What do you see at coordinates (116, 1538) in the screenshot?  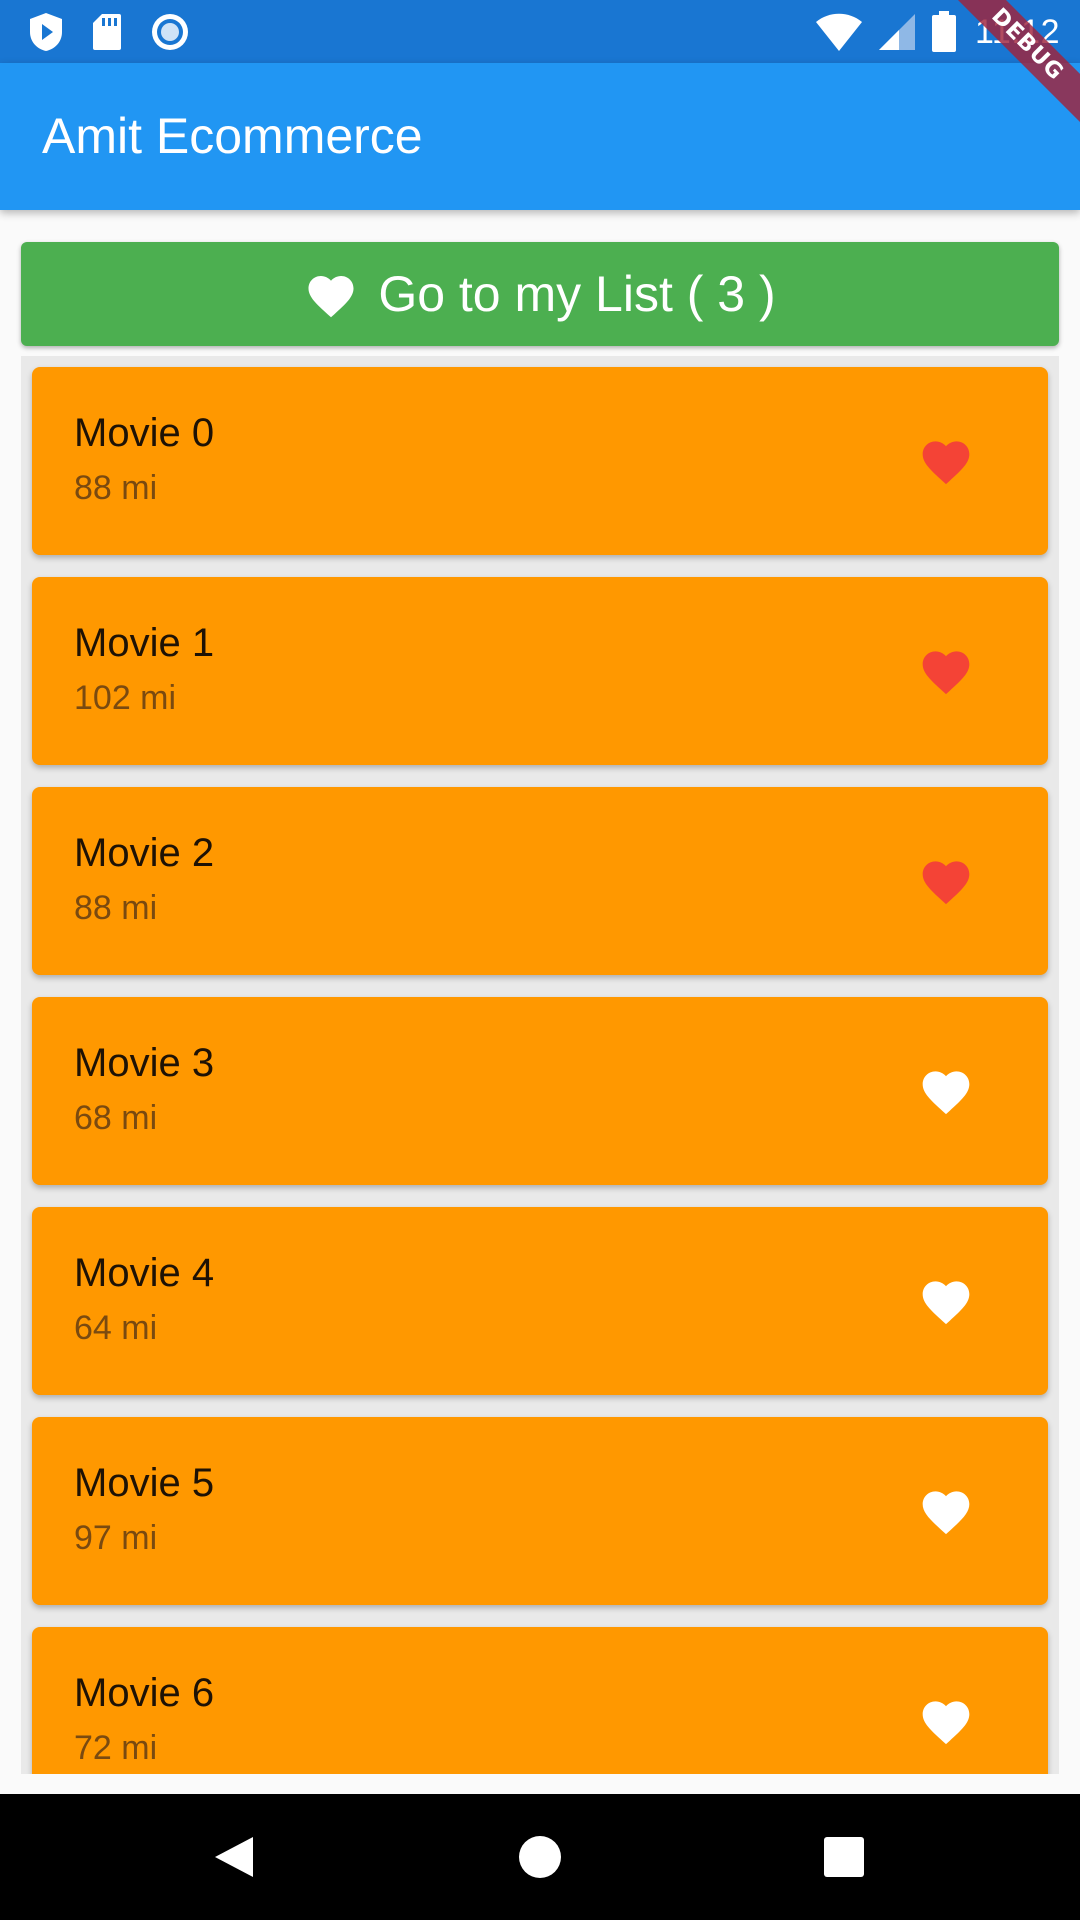 I see `movie-distance: 97 mi` at bounding box center [116, 1538].